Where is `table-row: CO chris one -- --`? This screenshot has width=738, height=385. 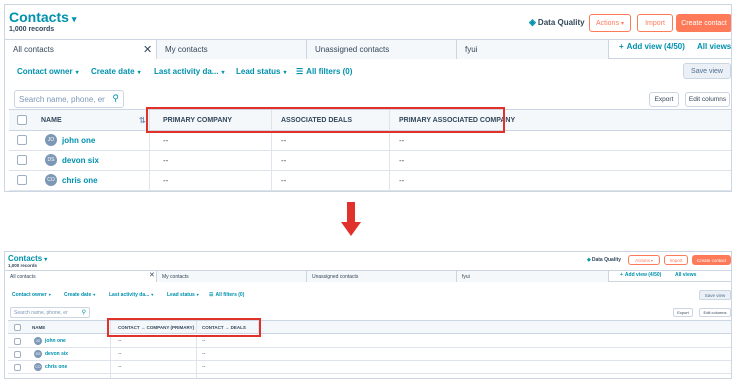 table-row: CO chris one -- -- is located at coordinates (369, 367).